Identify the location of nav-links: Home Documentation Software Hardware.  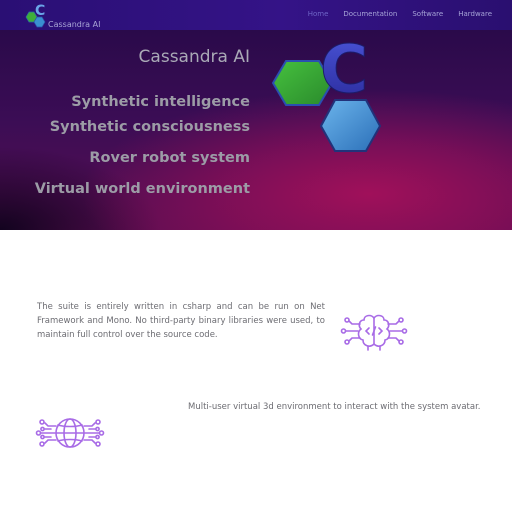
(400, 14).